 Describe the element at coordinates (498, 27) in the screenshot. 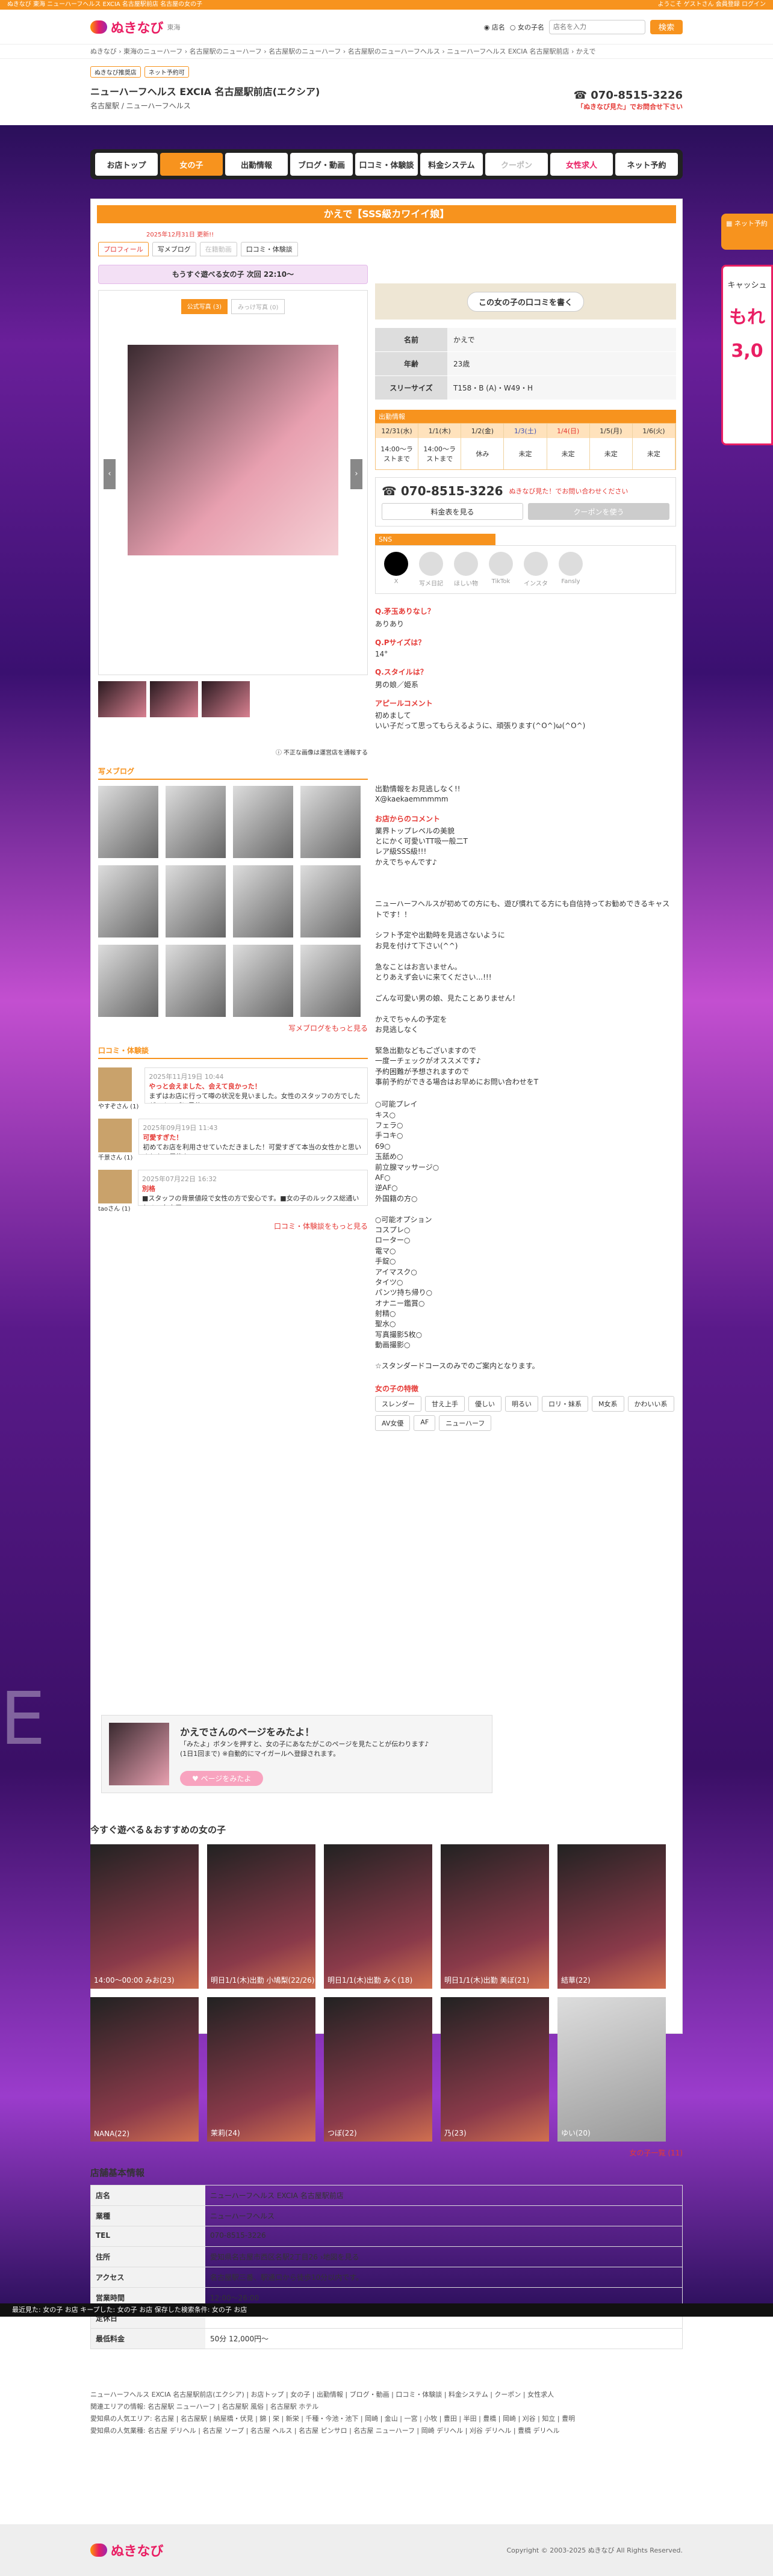

I see `radio-shop-label: 店名` at that location.